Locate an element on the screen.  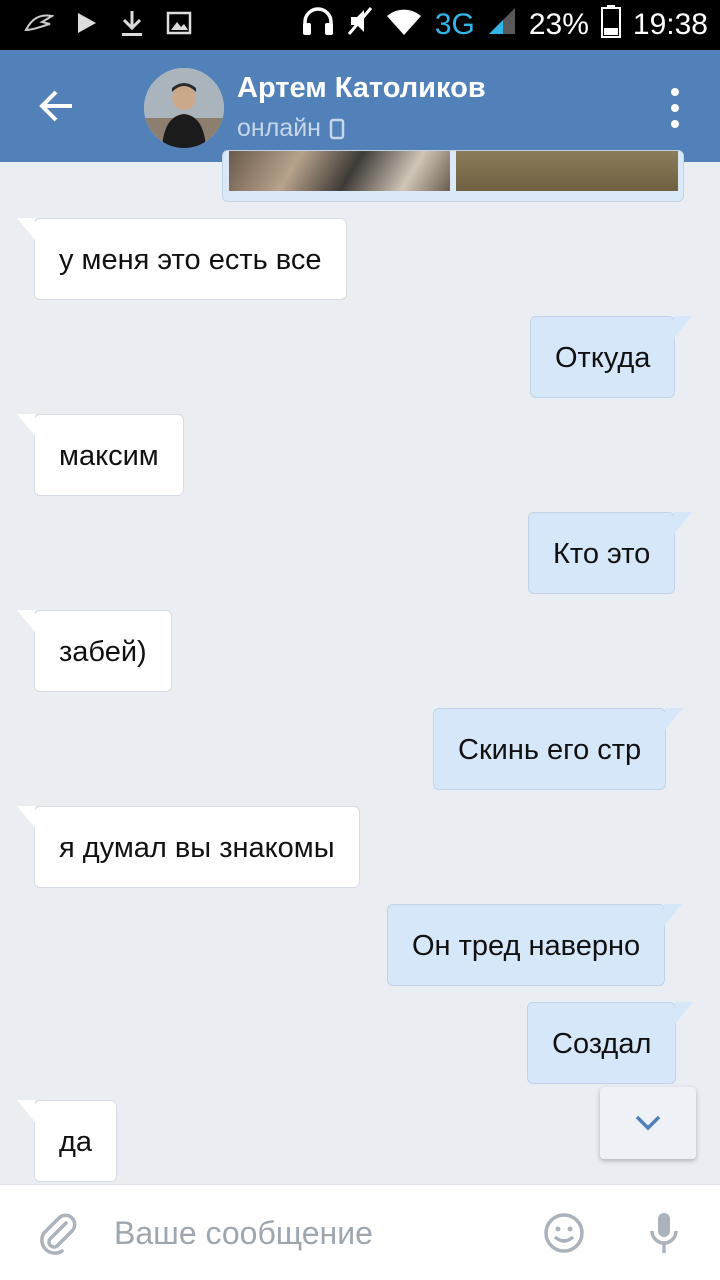
incoming-message: максим is located at coordinates (100, 455).